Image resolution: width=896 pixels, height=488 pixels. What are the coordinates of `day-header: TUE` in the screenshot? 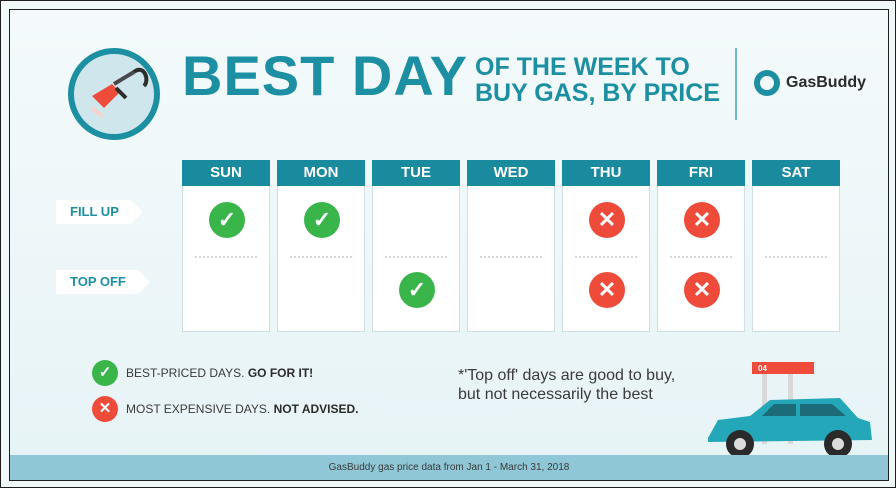 It's located at (416, 173).